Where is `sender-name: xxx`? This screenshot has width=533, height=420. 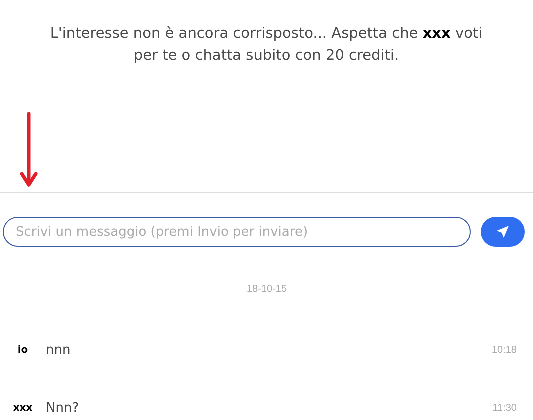 sender-name: xxx is located at coordinates (23, 408).